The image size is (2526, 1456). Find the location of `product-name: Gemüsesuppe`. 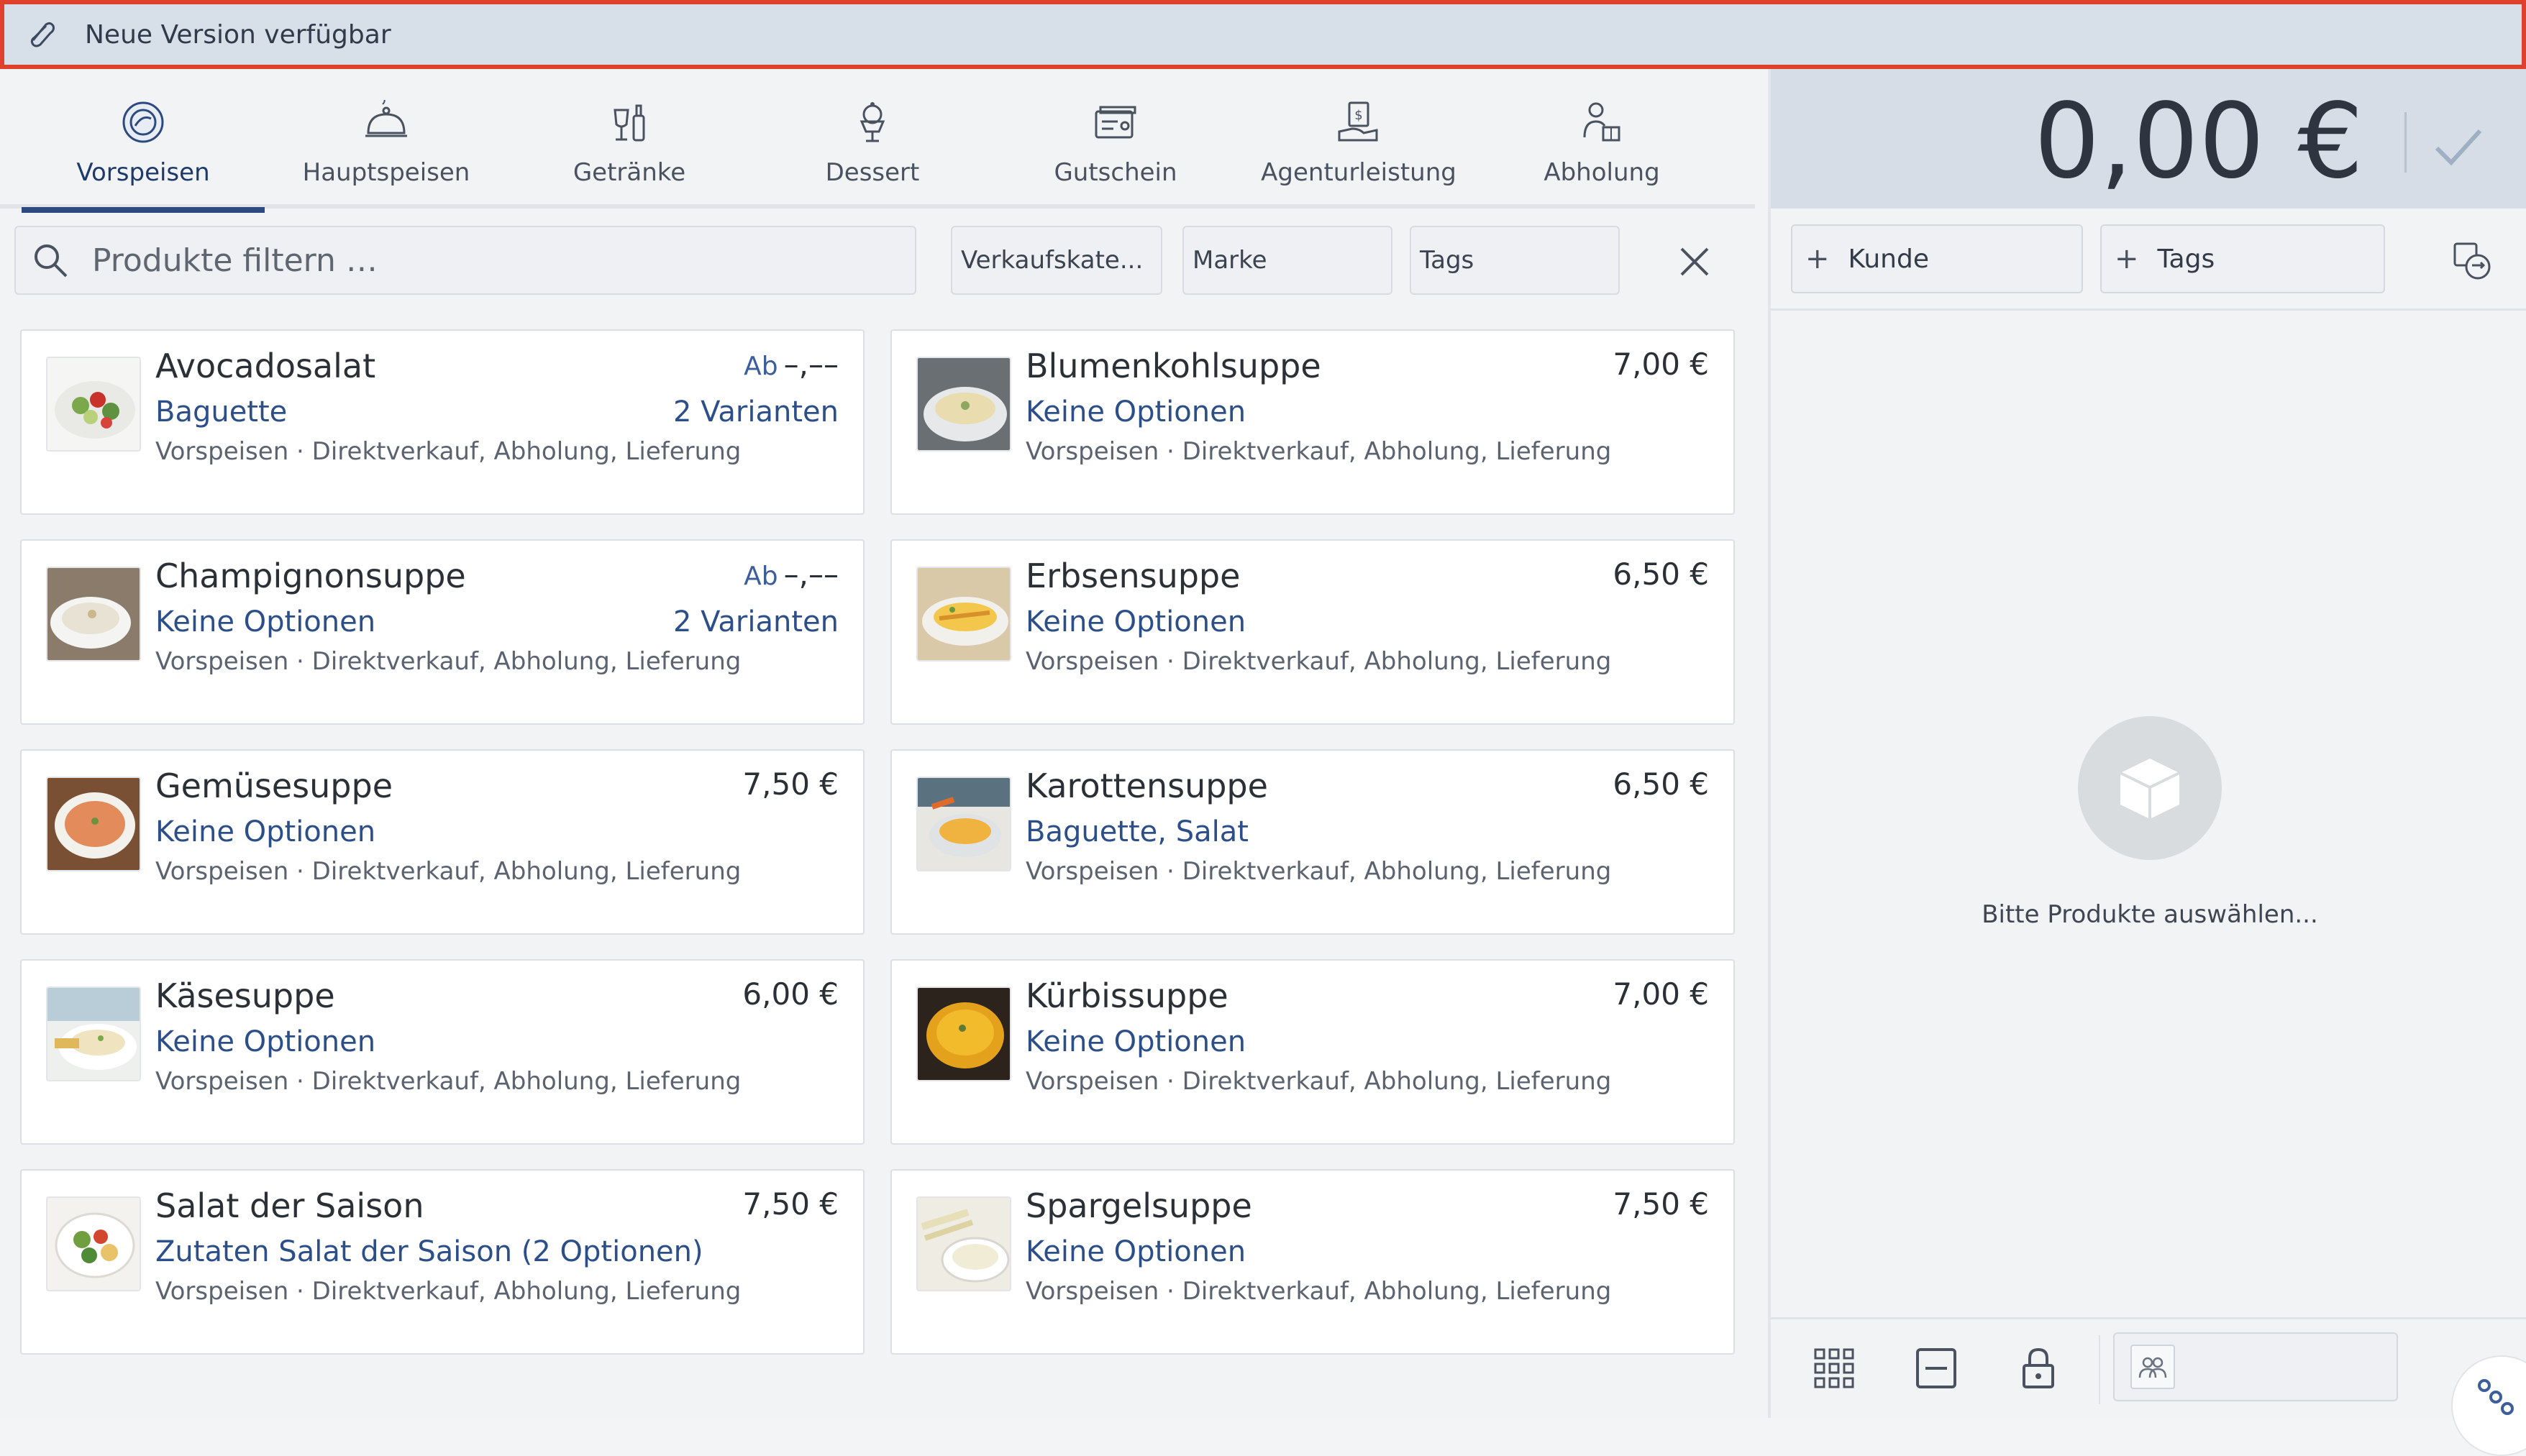

product-name: Gemüsesuppe is located at coordinates (274, 785).